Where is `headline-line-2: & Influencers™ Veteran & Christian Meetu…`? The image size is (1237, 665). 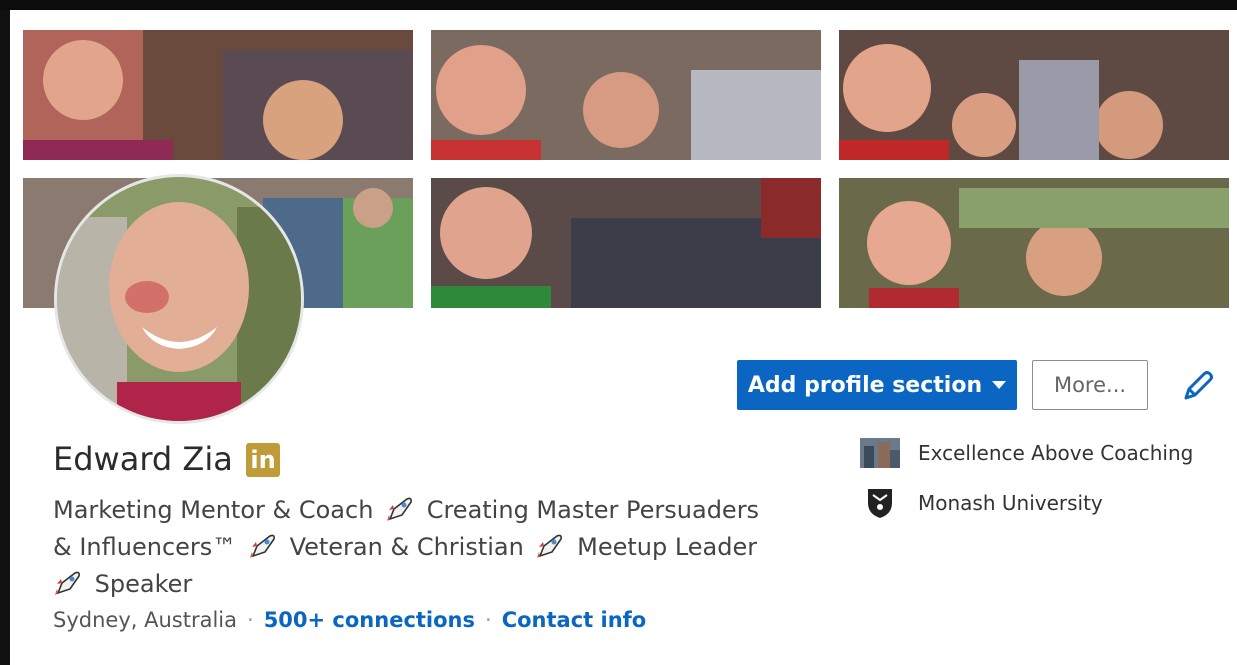
headline-line-2: & Influencers™ Veteran & Christian Meetu… is located at coordinates (433, 547).